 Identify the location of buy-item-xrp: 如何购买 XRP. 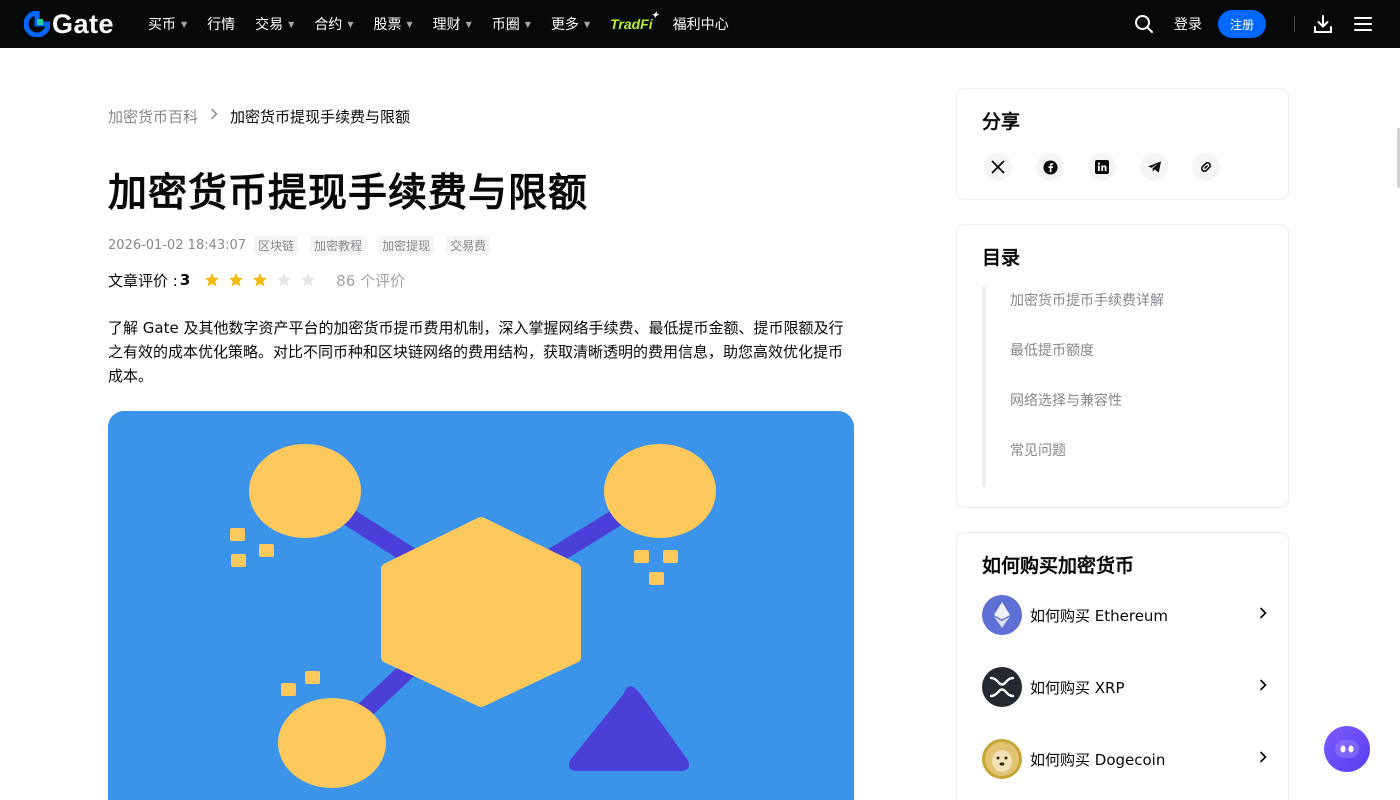
(1124, 687).